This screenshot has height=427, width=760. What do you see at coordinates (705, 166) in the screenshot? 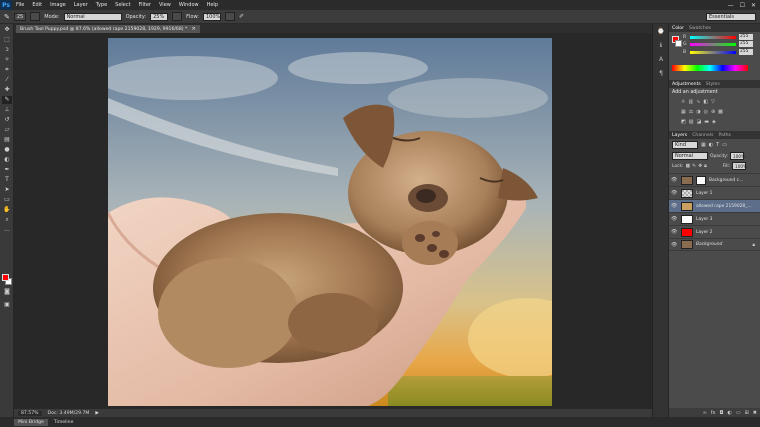
I see `lock-all-icon: 🔒︎` at bounding box center [705, 166].